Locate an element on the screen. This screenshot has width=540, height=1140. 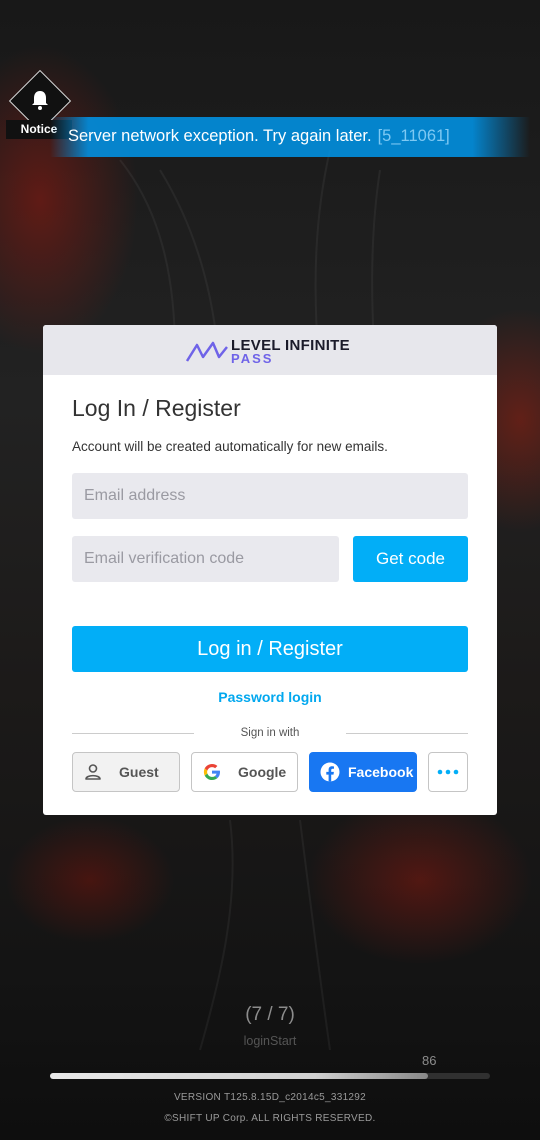
guest-login-button: Guest is located at coordinates (126, 772).